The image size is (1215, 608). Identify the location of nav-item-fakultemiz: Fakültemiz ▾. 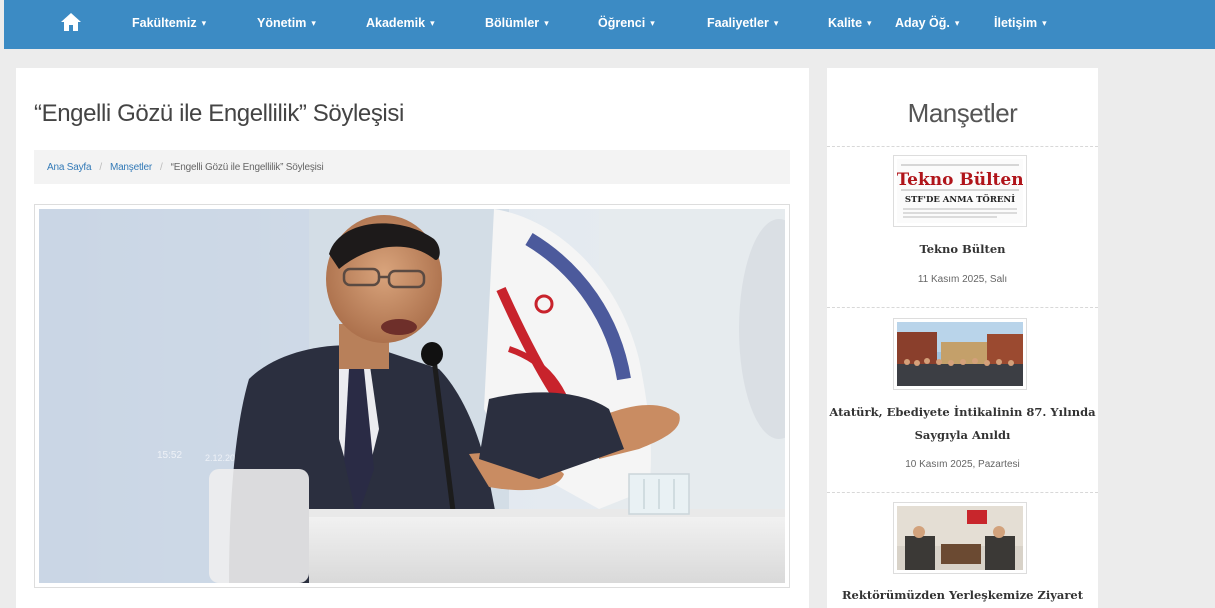
(169, 23).